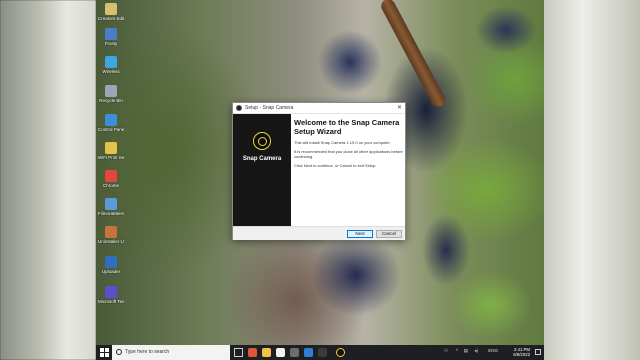 Image resolution: width=640 pixels, height=360 pixels. What do you see at coordinates (119, 352) in the screenshot?
I see `search-icon` at bounding box center [119, 352].